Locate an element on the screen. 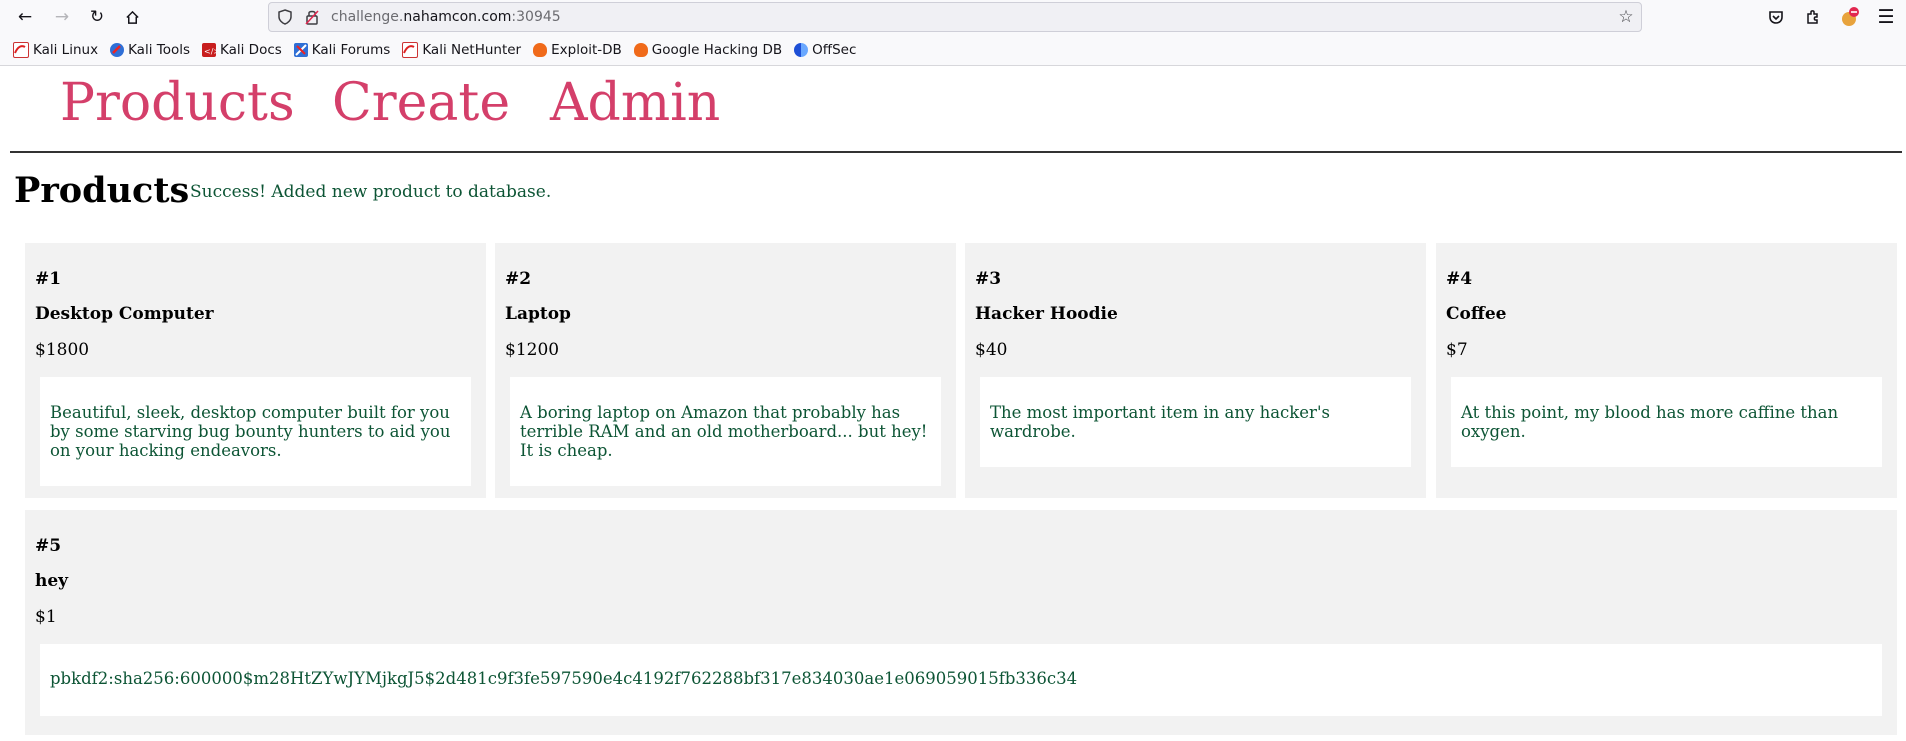  bookmark-kali-forums: Kali Forums is located at coordinates (342, 49).